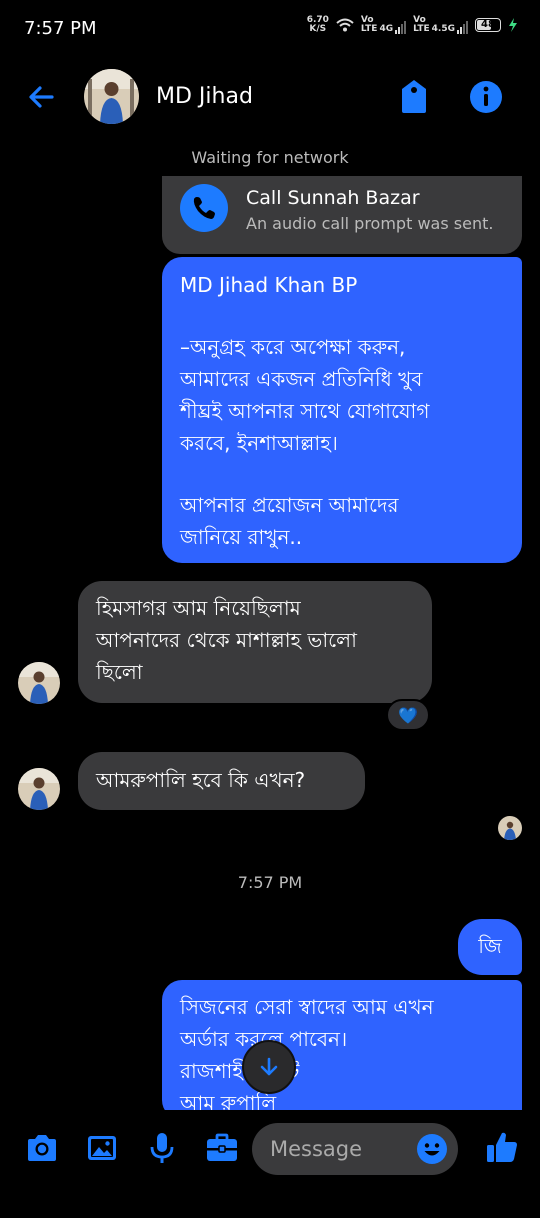 The image size is (540, 1218). What do you see at coordinates (204, 96) in the screenshot?
I see `contact-name: MD Jihad` at bounding box center [204, 96].